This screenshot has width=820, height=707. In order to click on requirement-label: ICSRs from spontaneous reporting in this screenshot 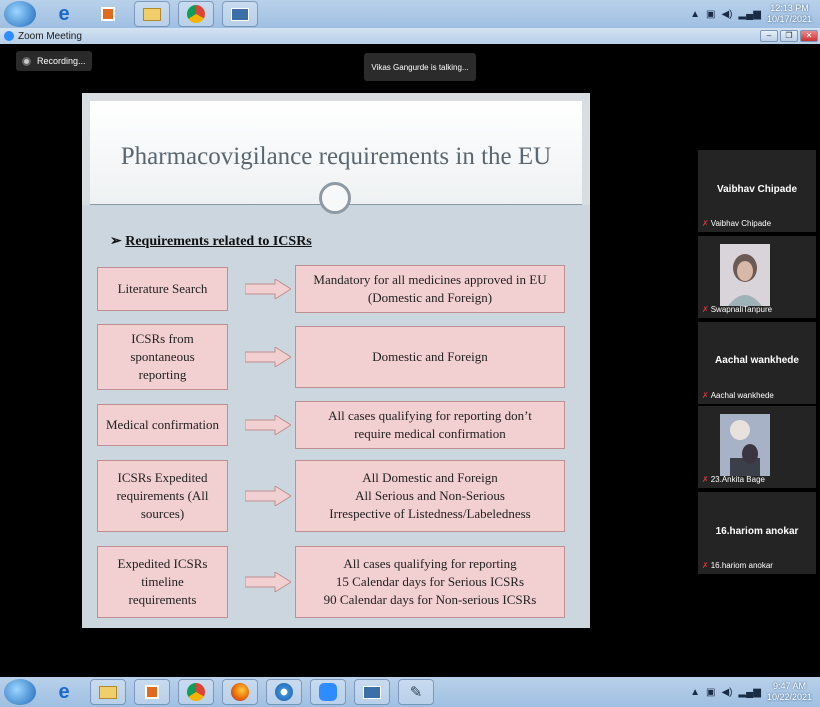, I will do `click(162, 357)`.